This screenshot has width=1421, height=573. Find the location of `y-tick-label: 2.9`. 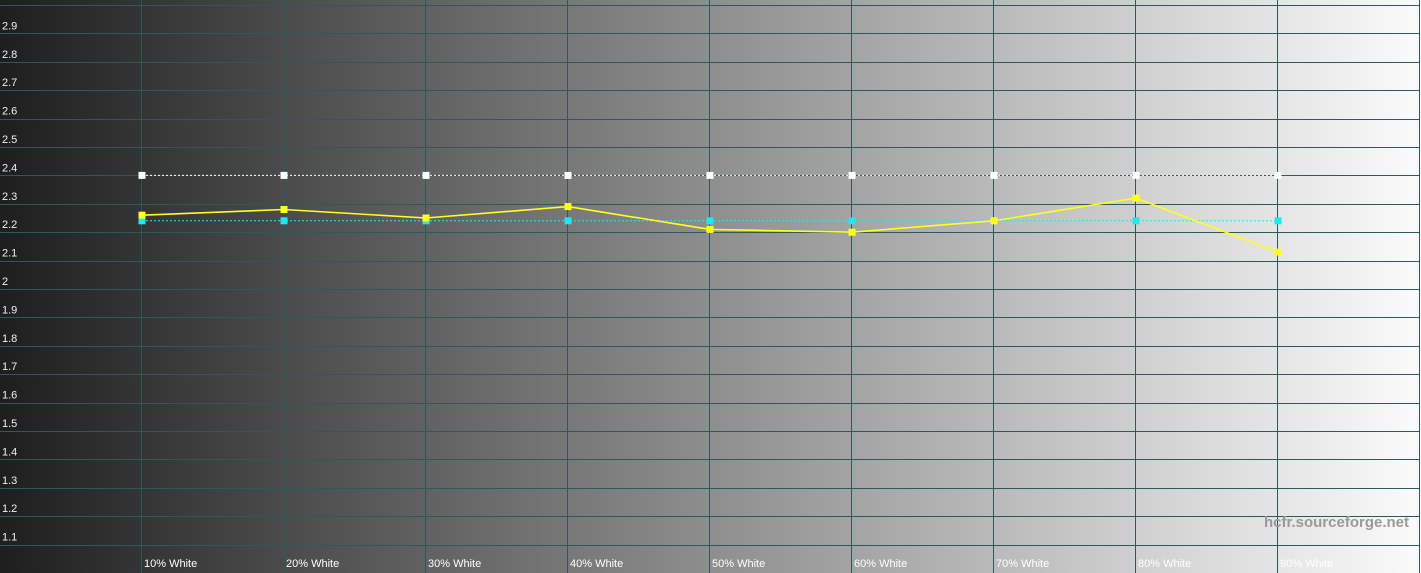

y-tick-label: 2.9 is located at coordinates (9, 26).